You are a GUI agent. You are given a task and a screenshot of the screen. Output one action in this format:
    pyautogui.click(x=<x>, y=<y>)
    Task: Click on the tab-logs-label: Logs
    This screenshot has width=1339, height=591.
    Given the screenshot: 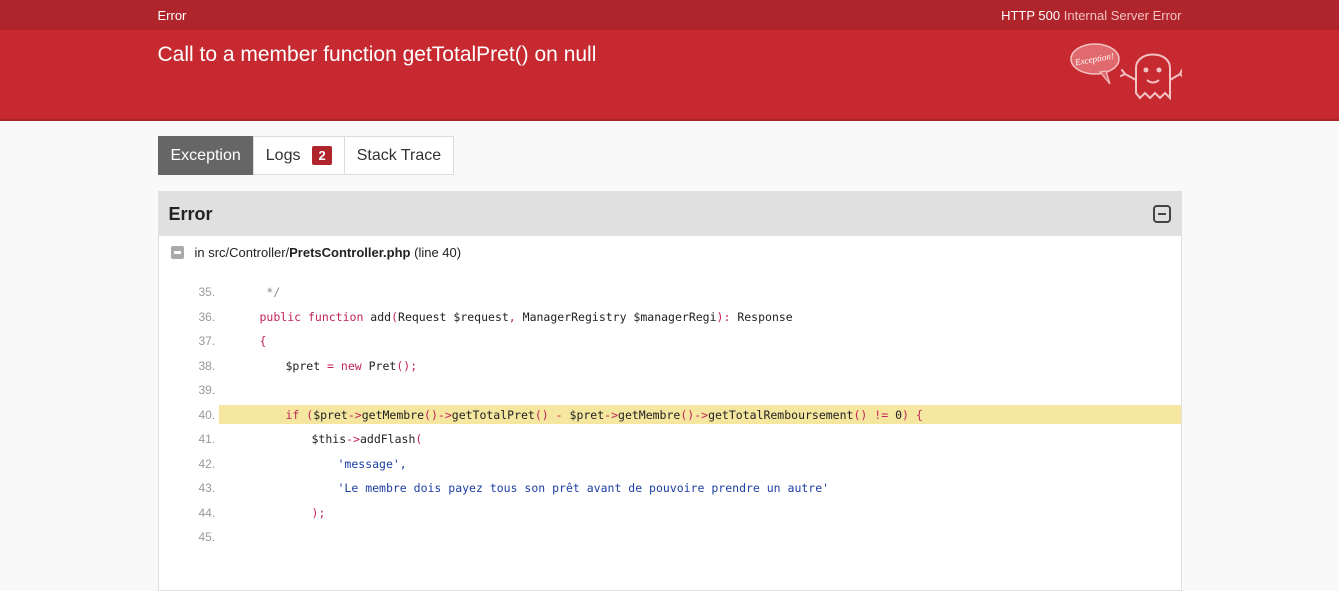 What is the action you would take?
    pyautogui.click(x=283, y=155)
    